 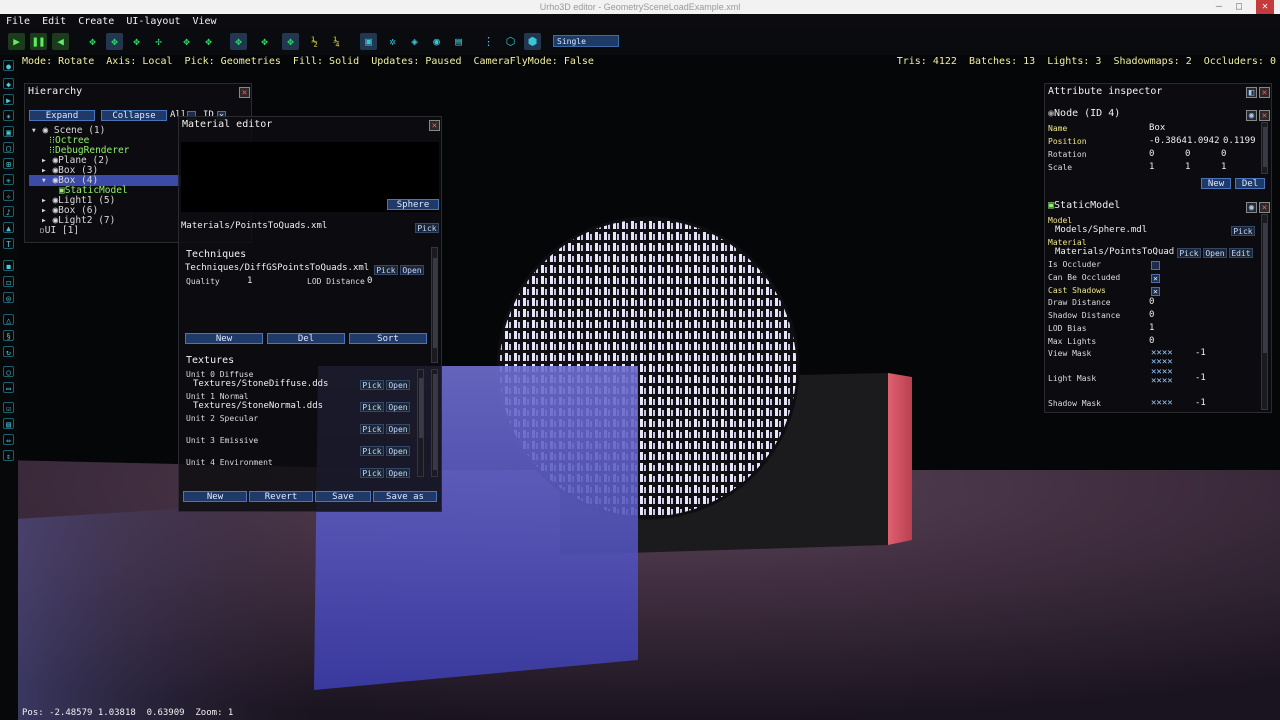 I want to click on move-icon: ✥, so click(x=92, y=41).